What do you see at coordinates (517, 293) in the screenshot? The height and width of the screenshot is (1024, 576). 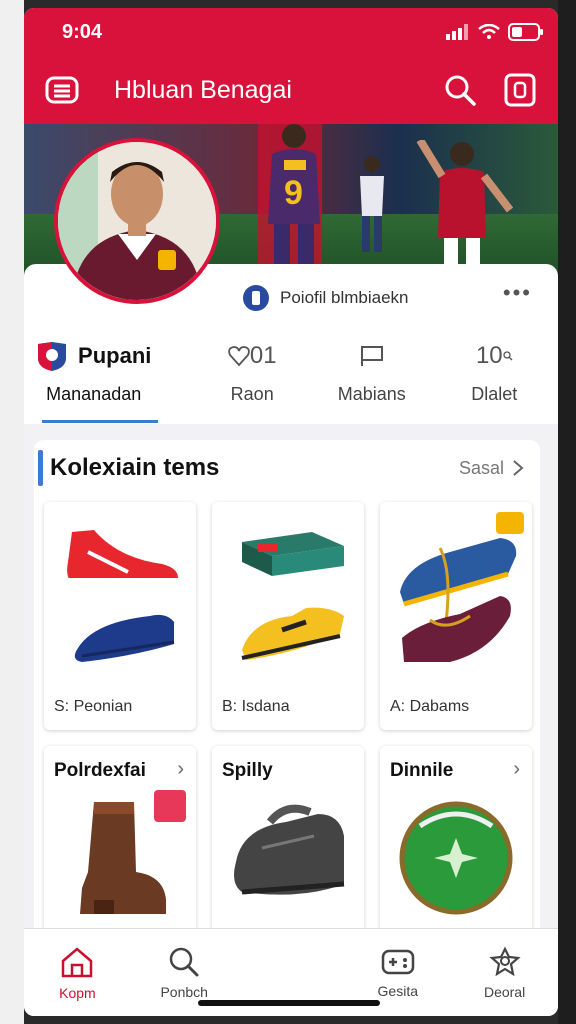 I see `more-options-icon: •••` at bounding box center [517, 293].